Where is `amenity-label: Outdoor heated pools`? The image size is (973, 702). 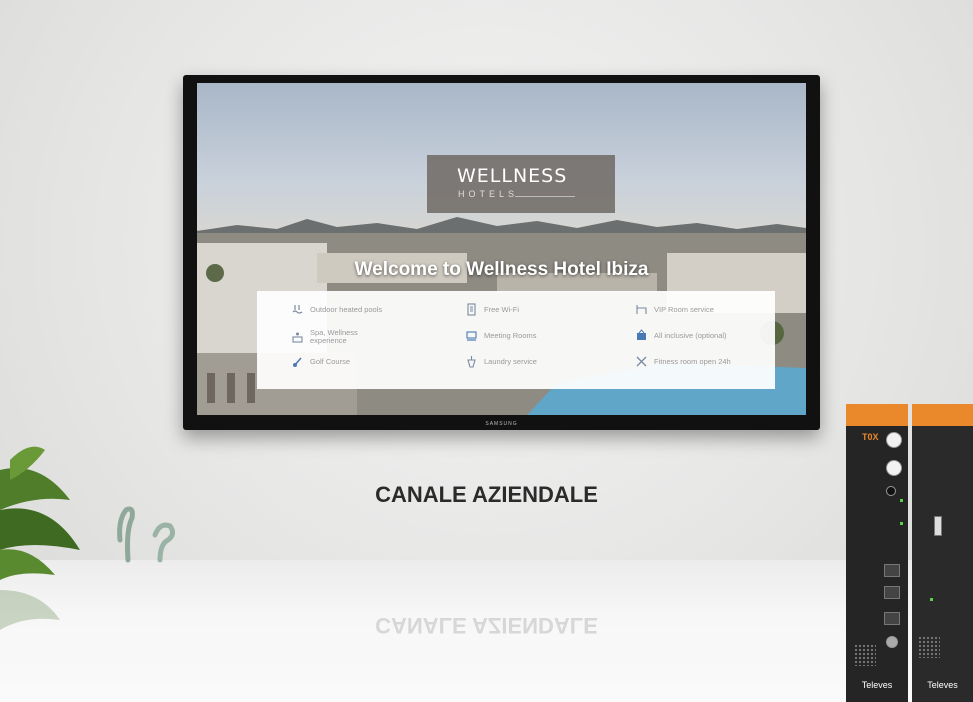
amenity-label: Outdoor heated pools is located at coordinates (346, 309).